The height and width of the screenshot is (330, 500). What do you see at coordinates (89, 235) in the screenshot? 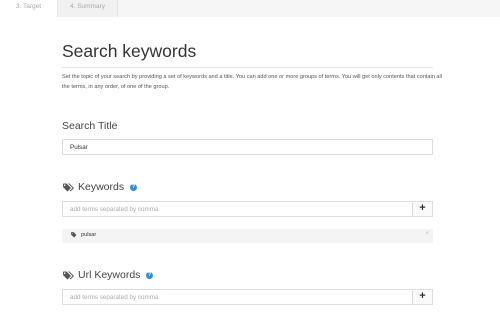
I see `keyword-tag-text: pulsar` at bounding box center [89, 235].